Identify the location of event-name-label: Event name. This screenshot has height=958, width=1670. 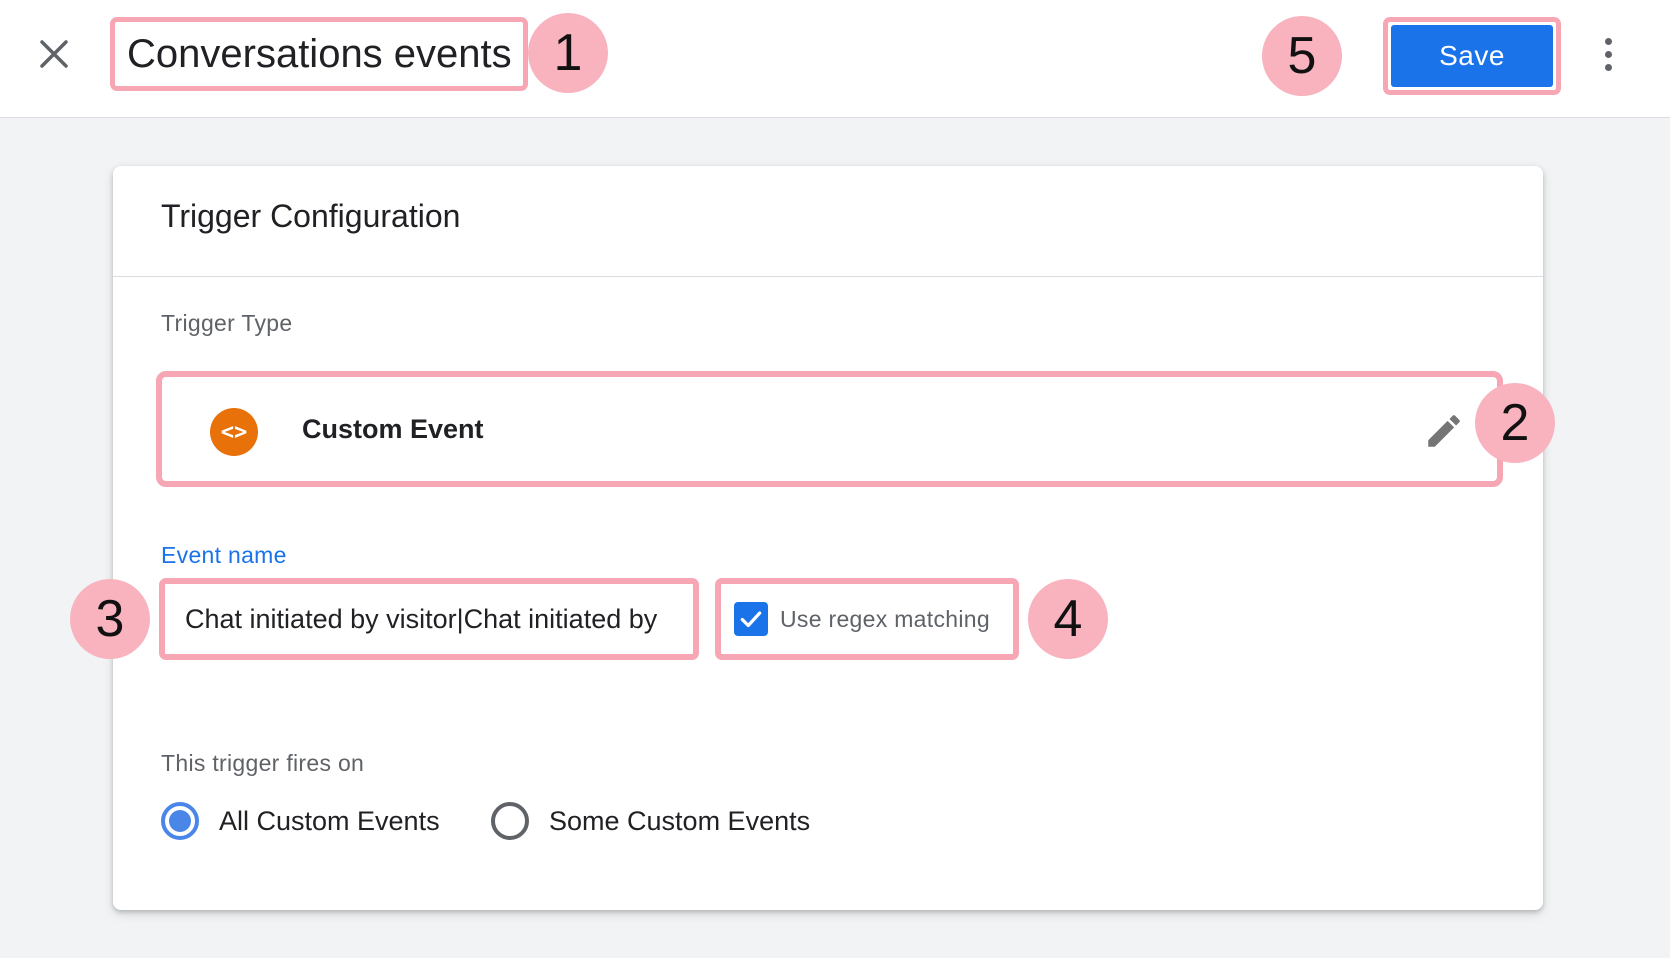
(224, 555).